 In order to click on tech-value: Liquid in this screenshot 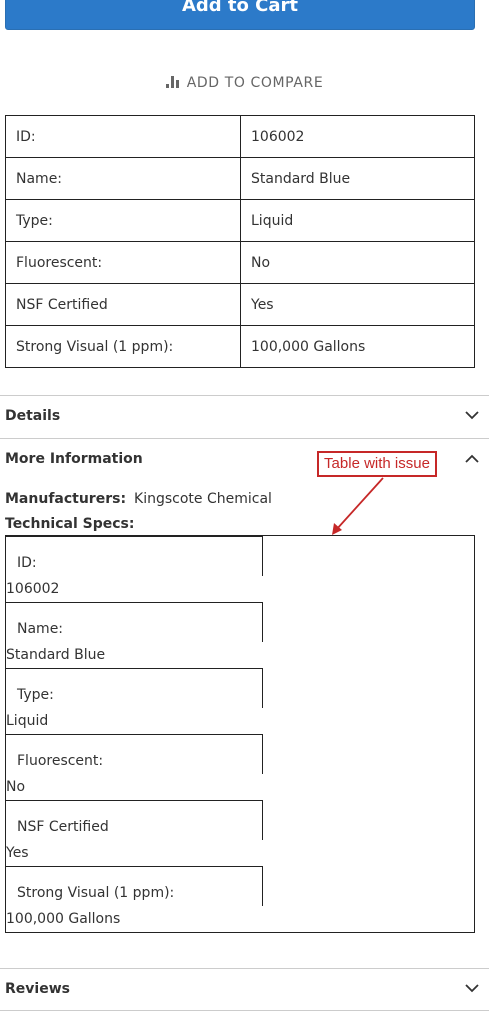, I will do `click(27, 721)`.